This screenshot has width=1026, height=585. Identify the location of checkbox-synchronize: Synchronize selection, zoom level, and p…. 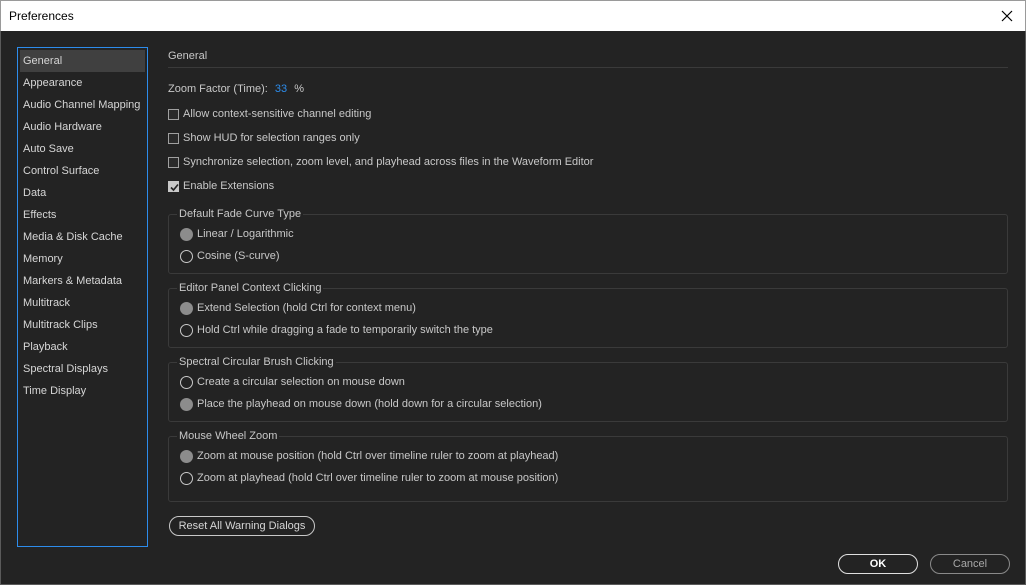
(588, 162).